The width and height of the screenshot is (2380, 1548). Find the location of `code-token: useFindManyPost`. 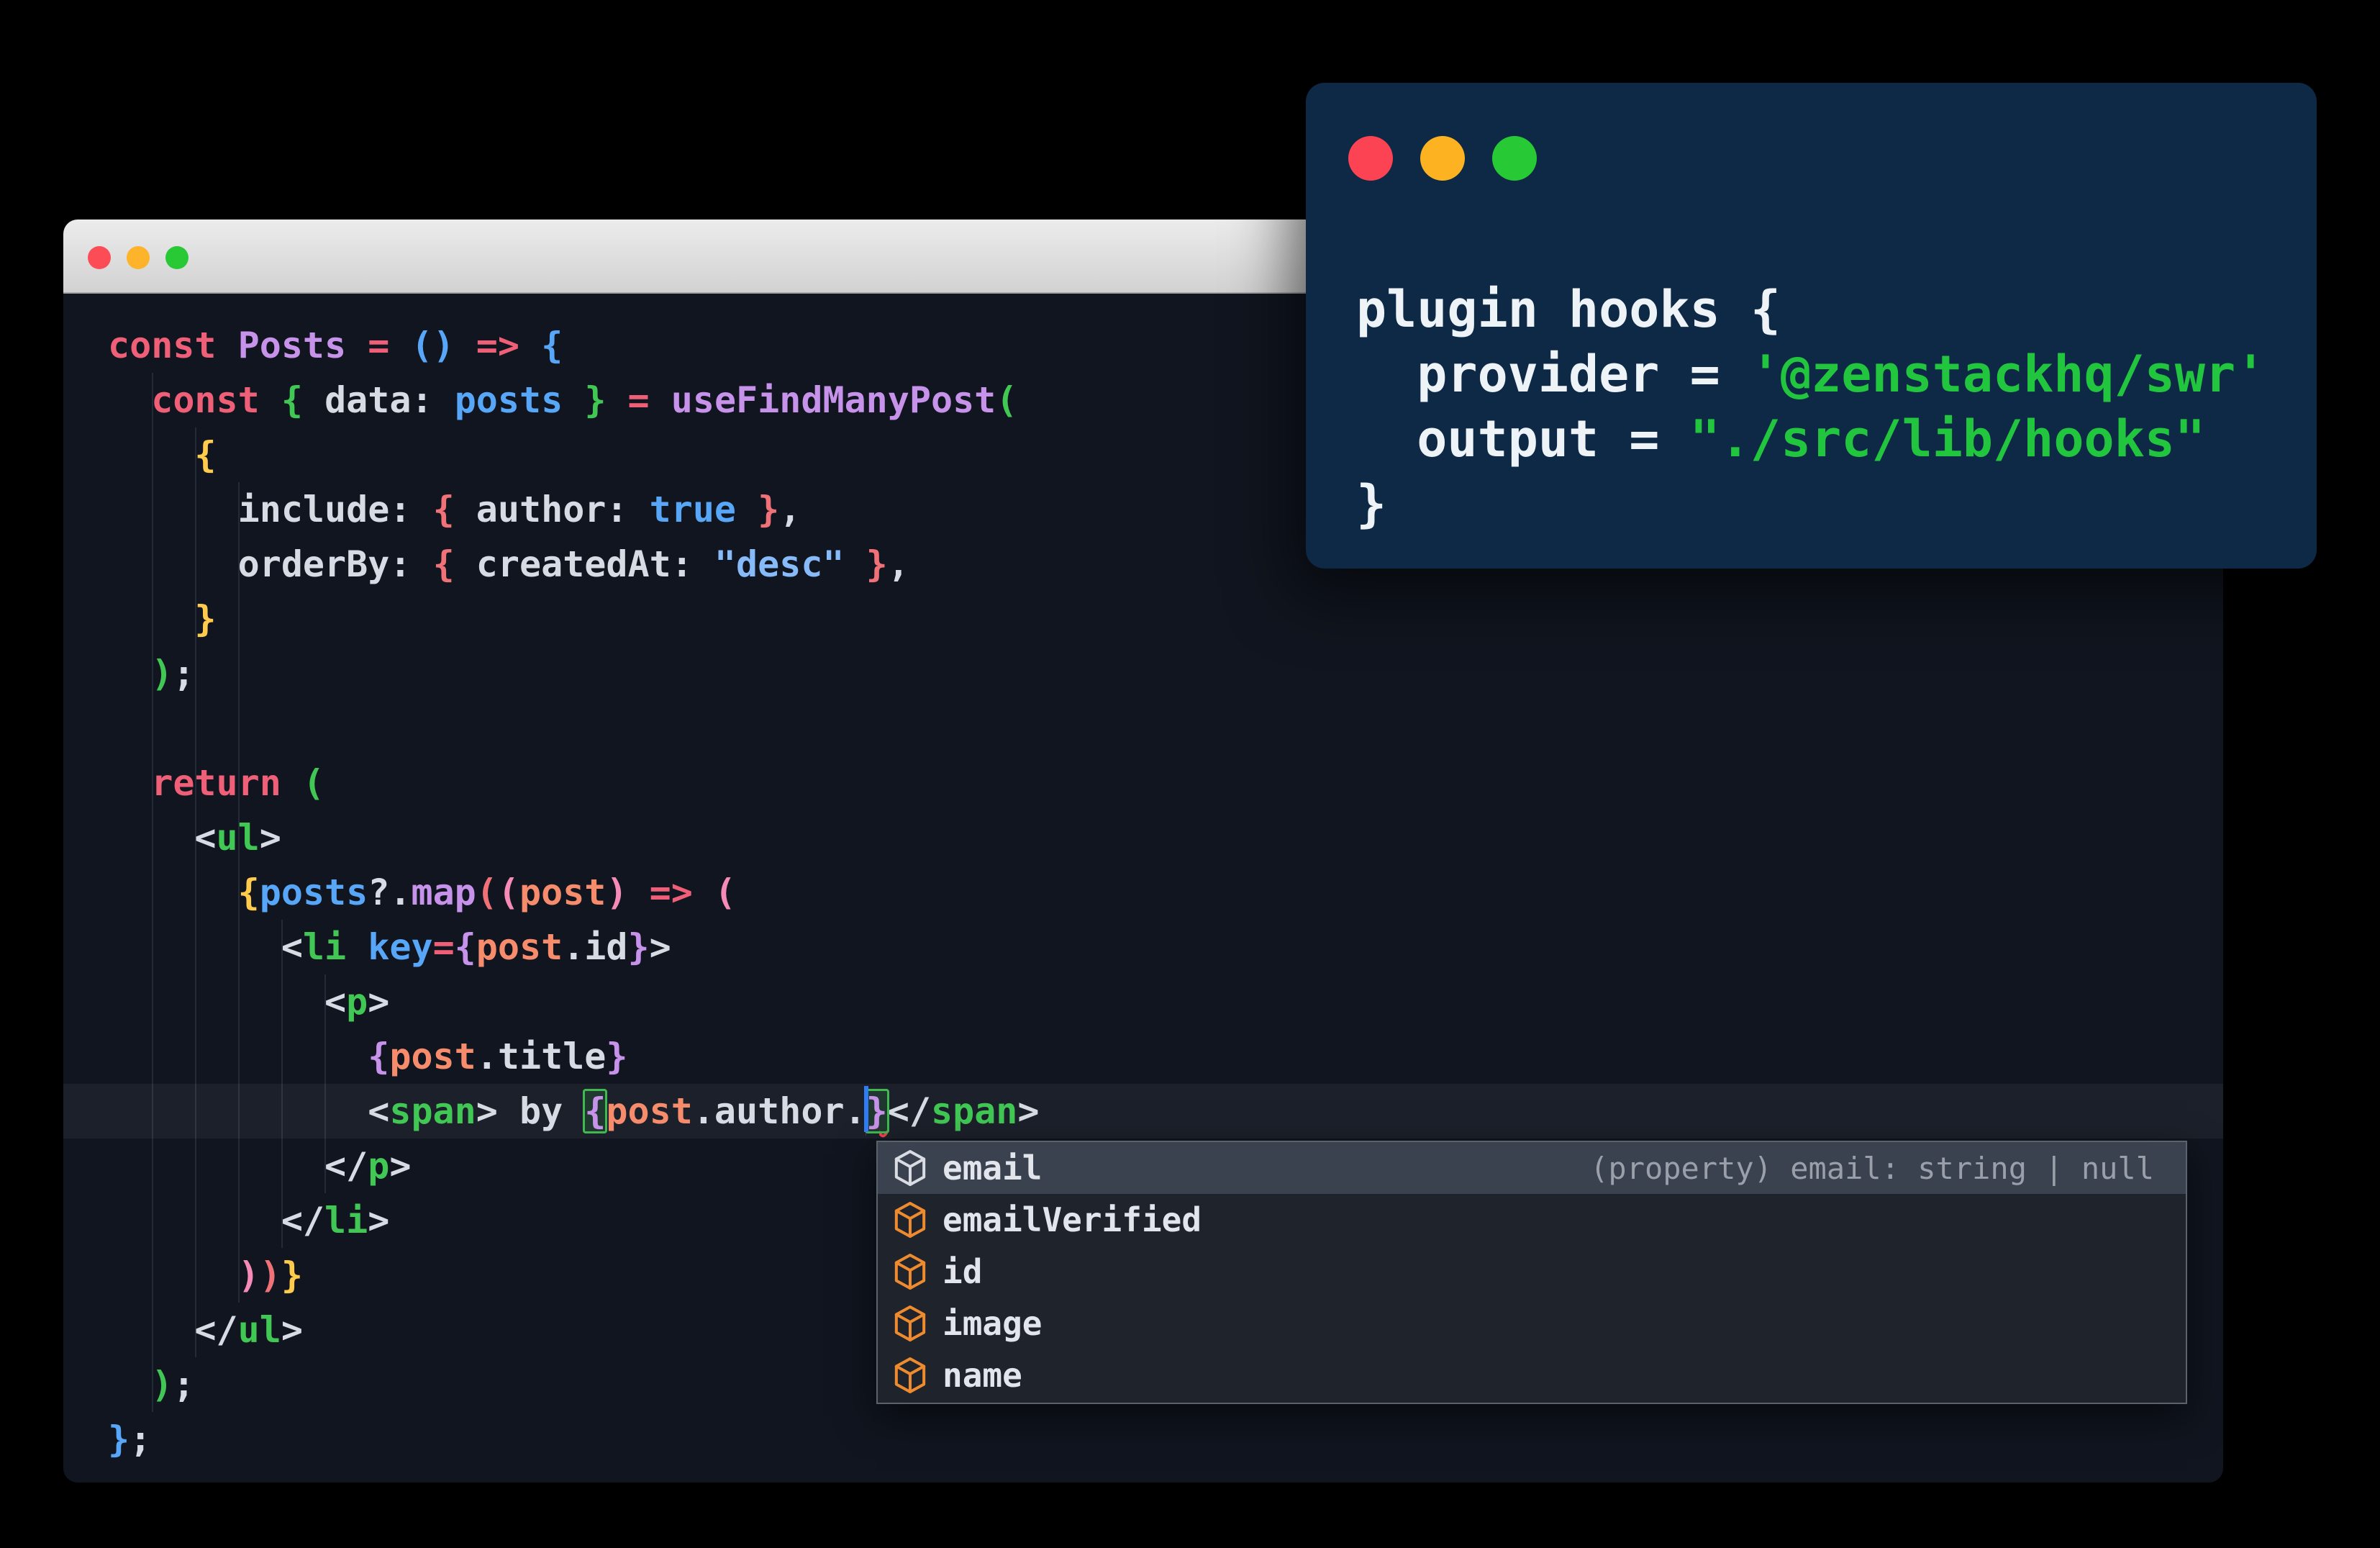

code-token: useFindManyPost is located at coordinates (833, 400).